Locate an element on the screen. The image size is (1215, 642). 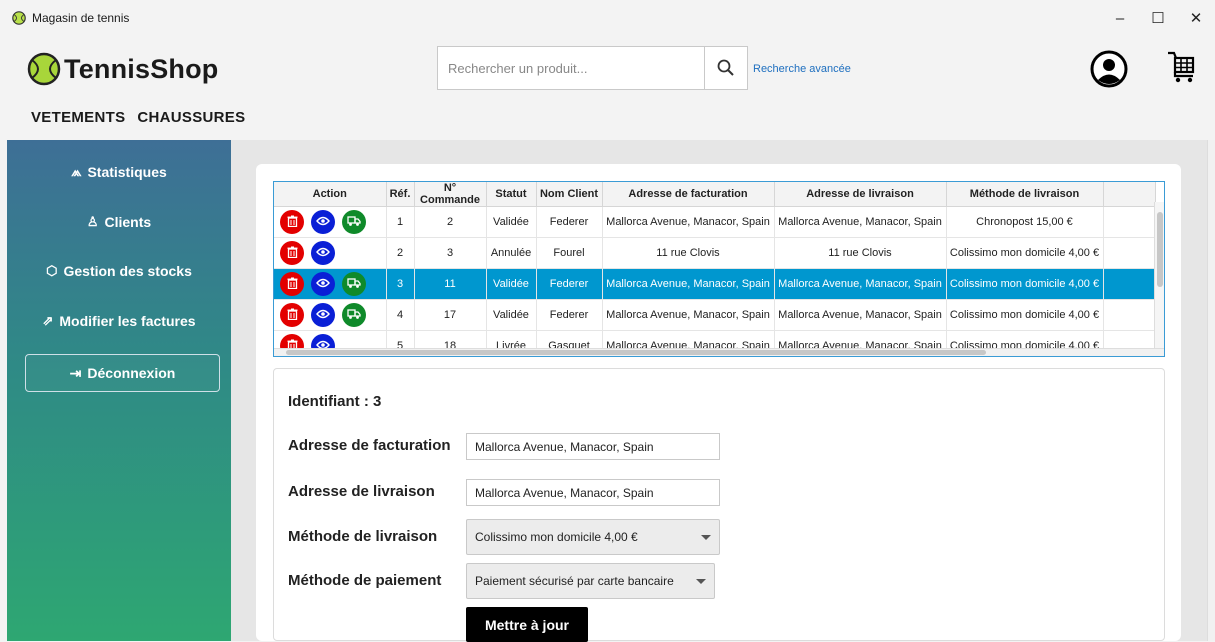
delivery-method-select: Colissimo mon domicile 4,00 € is located at coordinates (593, 537).